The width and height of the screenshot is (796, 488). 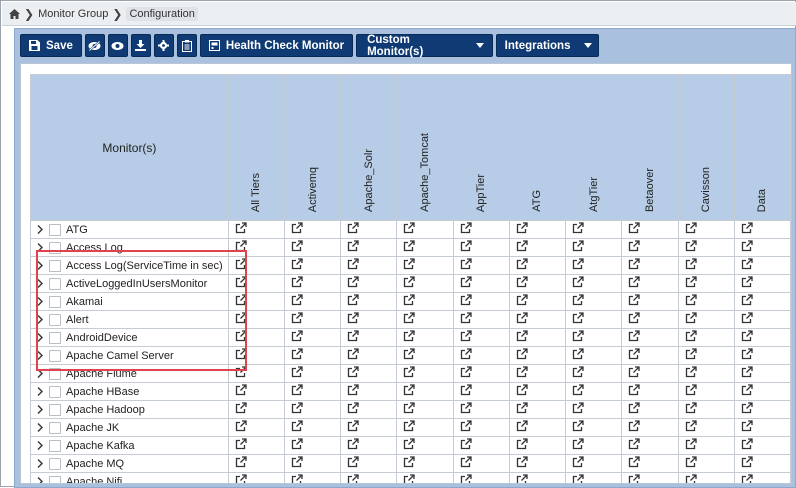 I want to click on tier-column-header: AtgTier, so click(x=594, y=147).